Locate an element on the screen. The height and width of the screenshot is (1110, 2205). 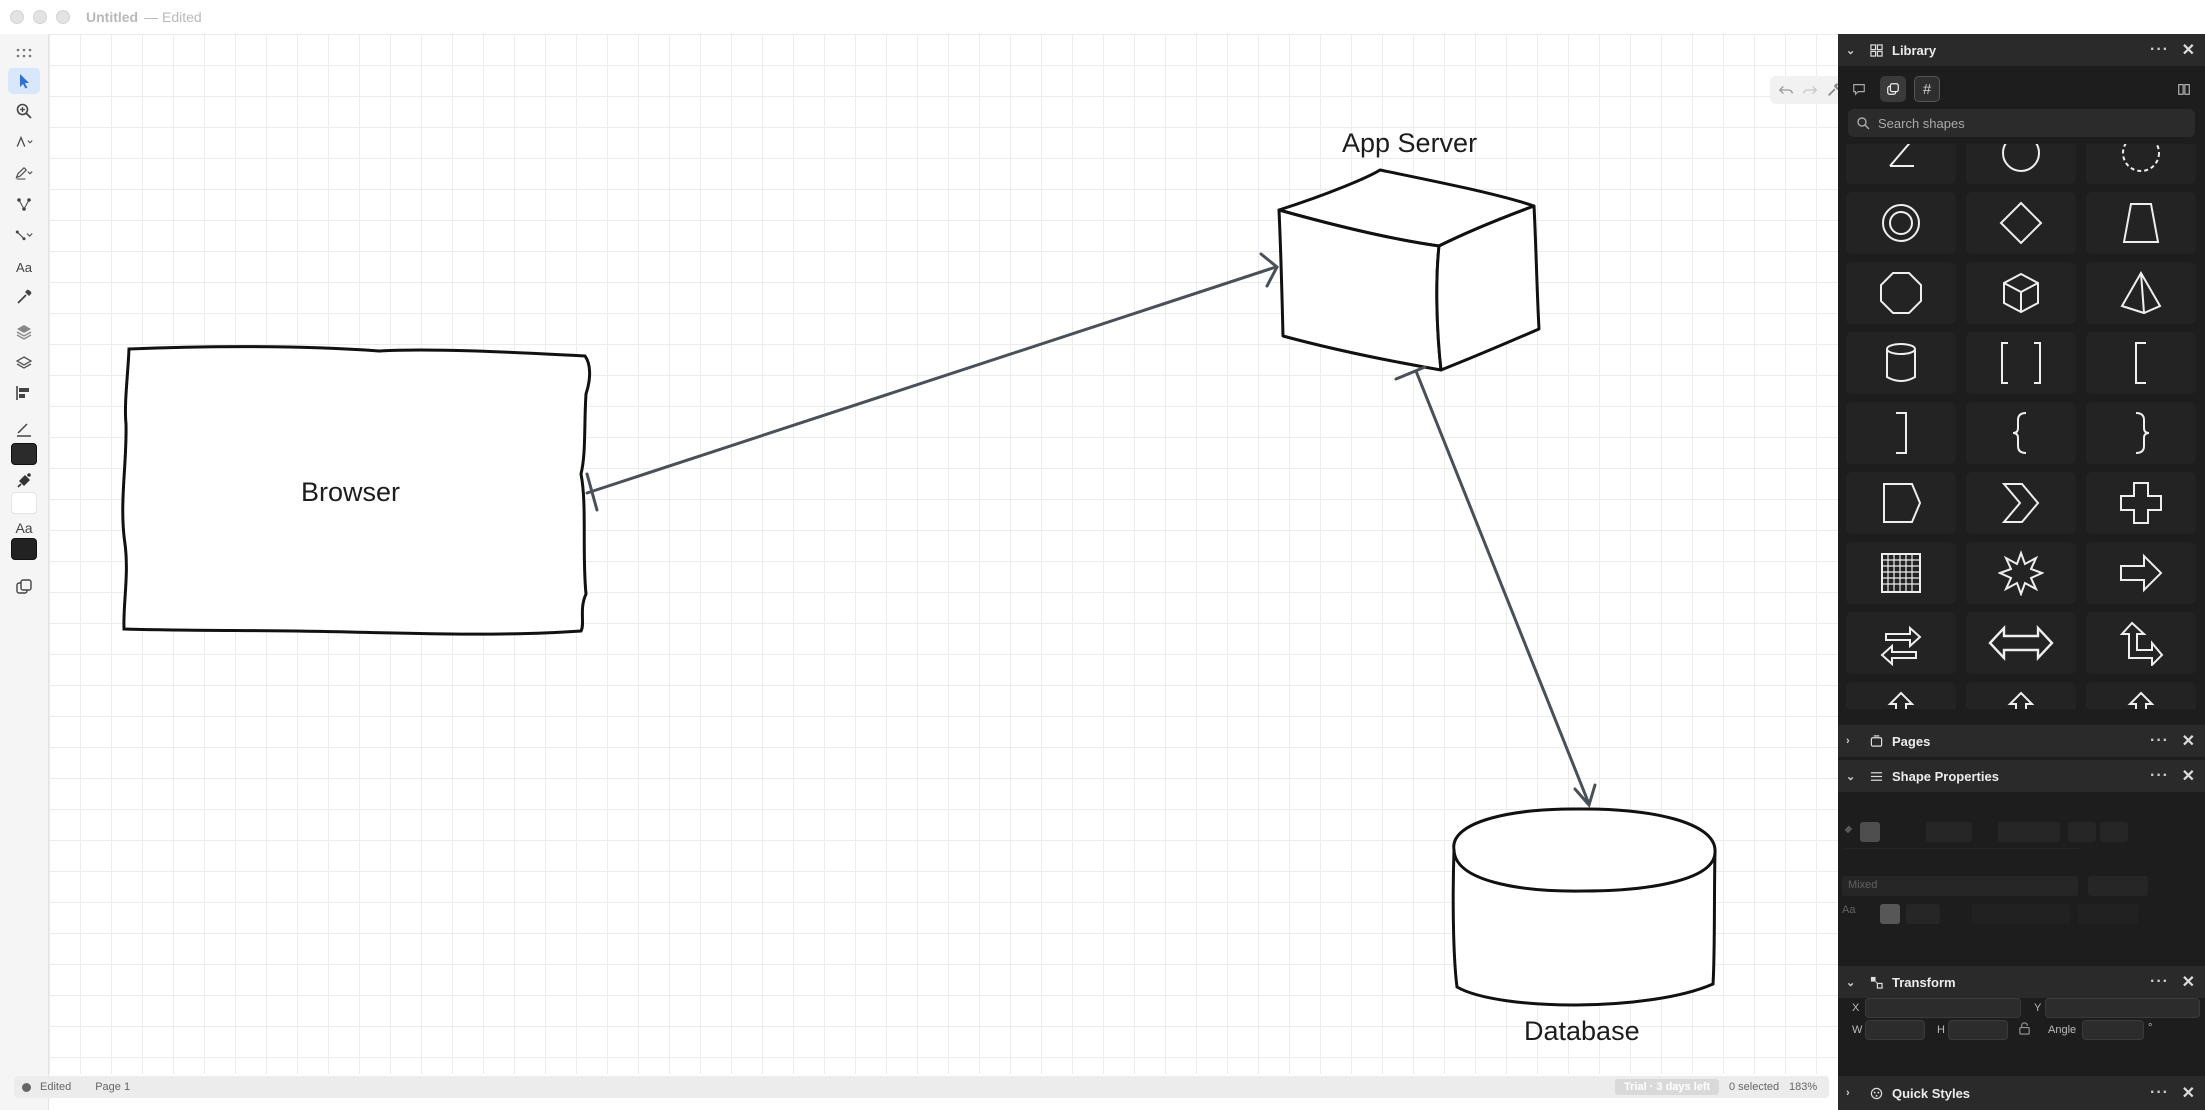
font-select: Mixed is located at coordinates (1960, 886).